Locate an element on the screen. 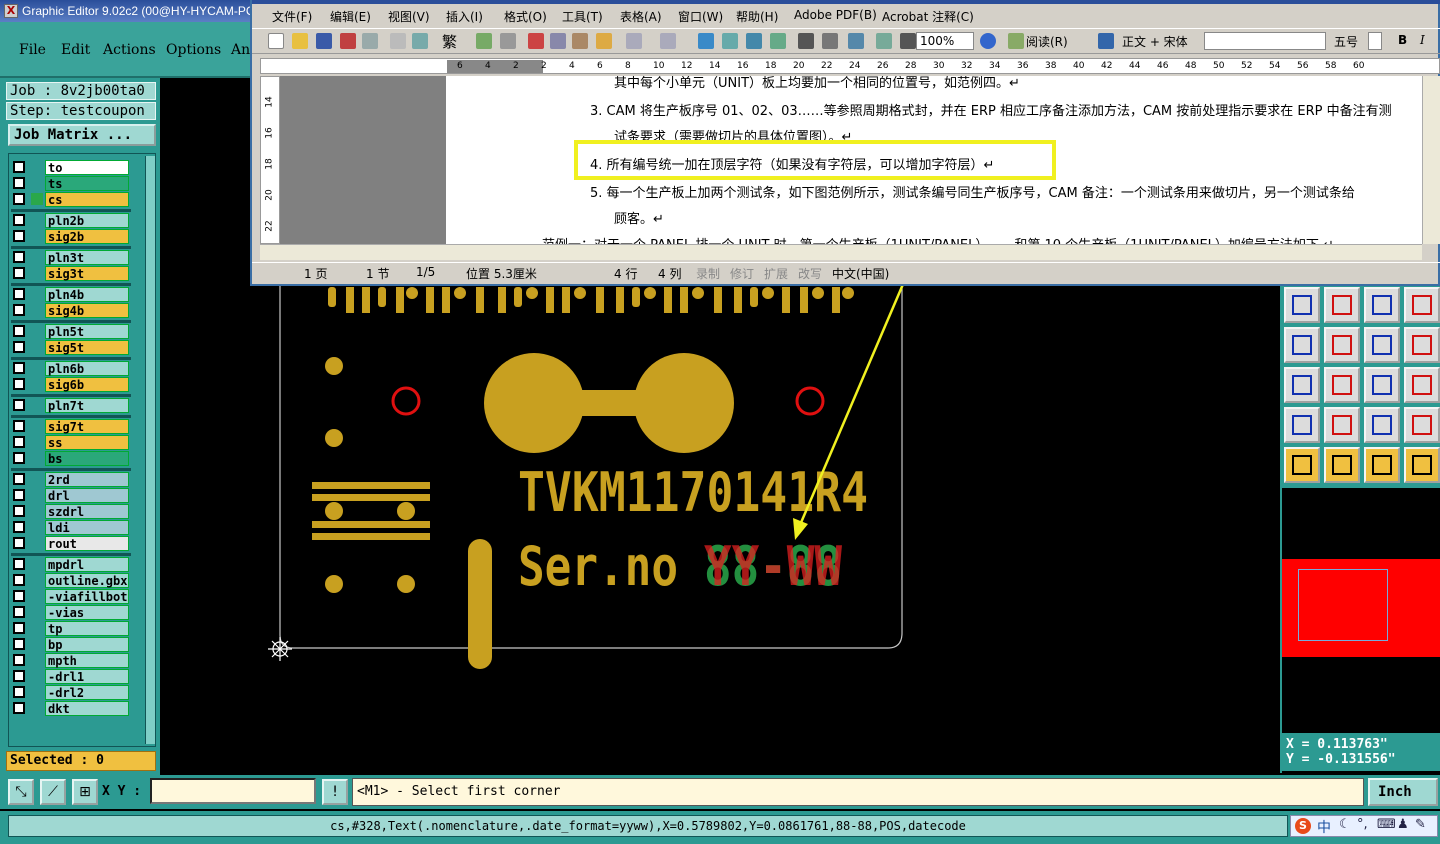 The height and width of the screenshot is (844, 1440). new-doc-icon is located at coordinates (276, 41).